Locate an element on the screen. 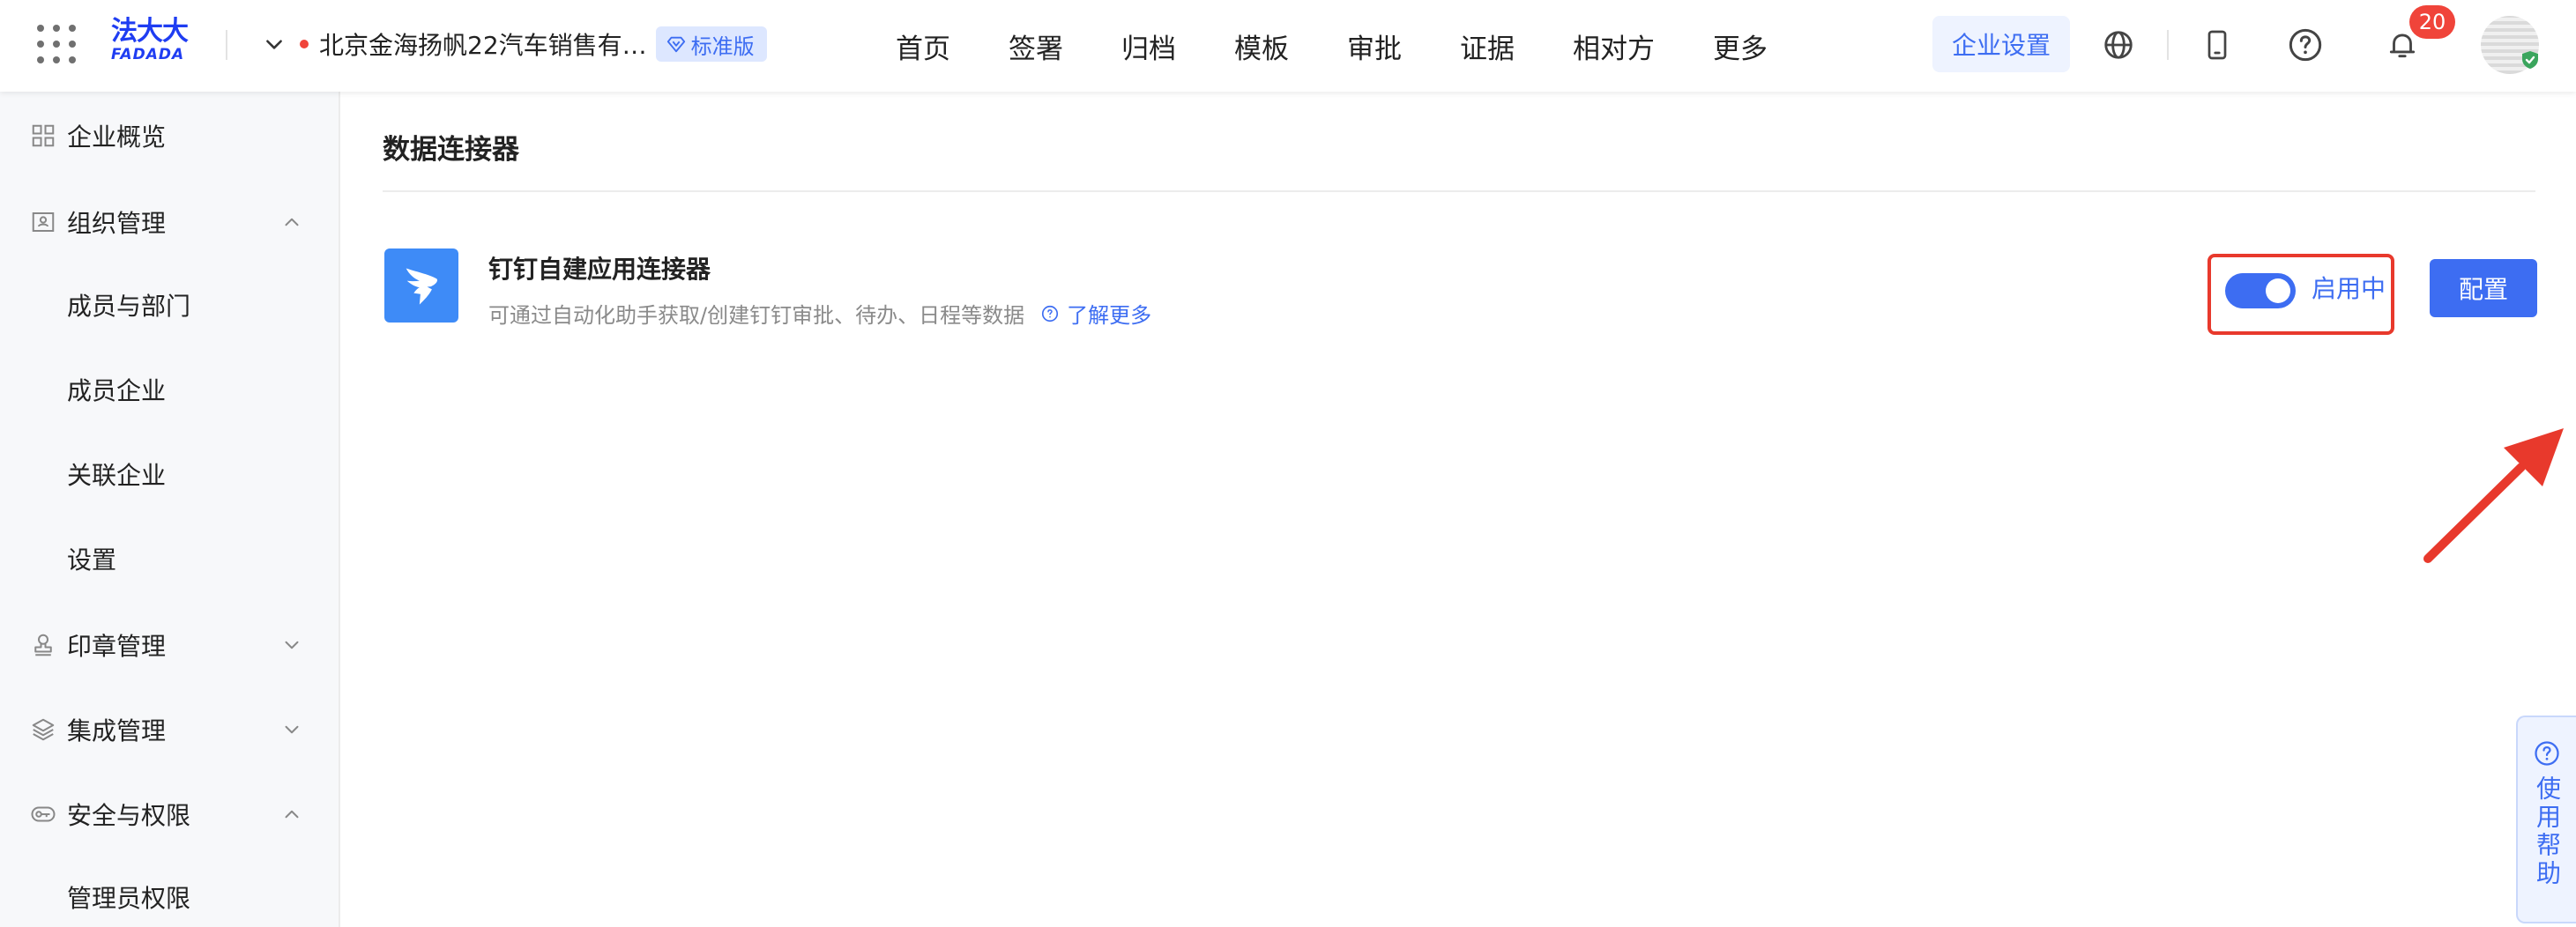 The height and width of the screenshot is (927, 2576). status-dot is located at coordinates (304, 44).